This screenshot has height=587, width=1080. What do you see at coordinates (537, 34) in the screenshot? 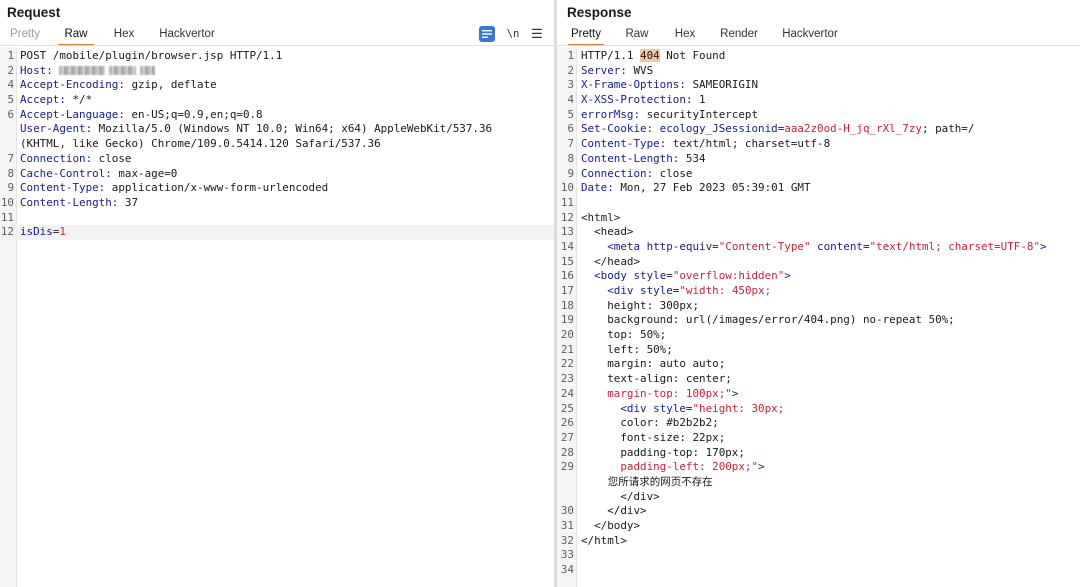
I see `hamburger-menu-icon: ☰` at bounding box center [537, 34].